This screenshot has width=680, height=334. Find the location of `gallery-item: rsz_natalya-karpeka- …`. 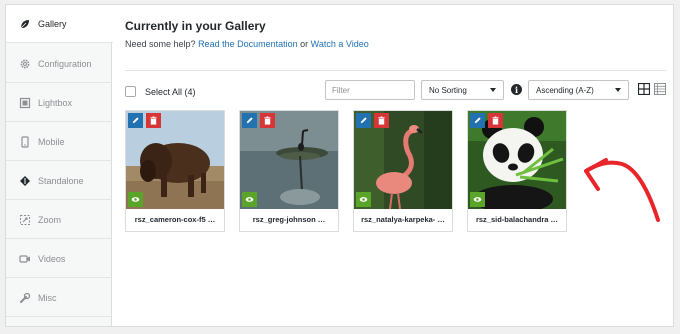

gallery-item: rsz_natalya-karpeka- … is located at coordinates (403, 171).